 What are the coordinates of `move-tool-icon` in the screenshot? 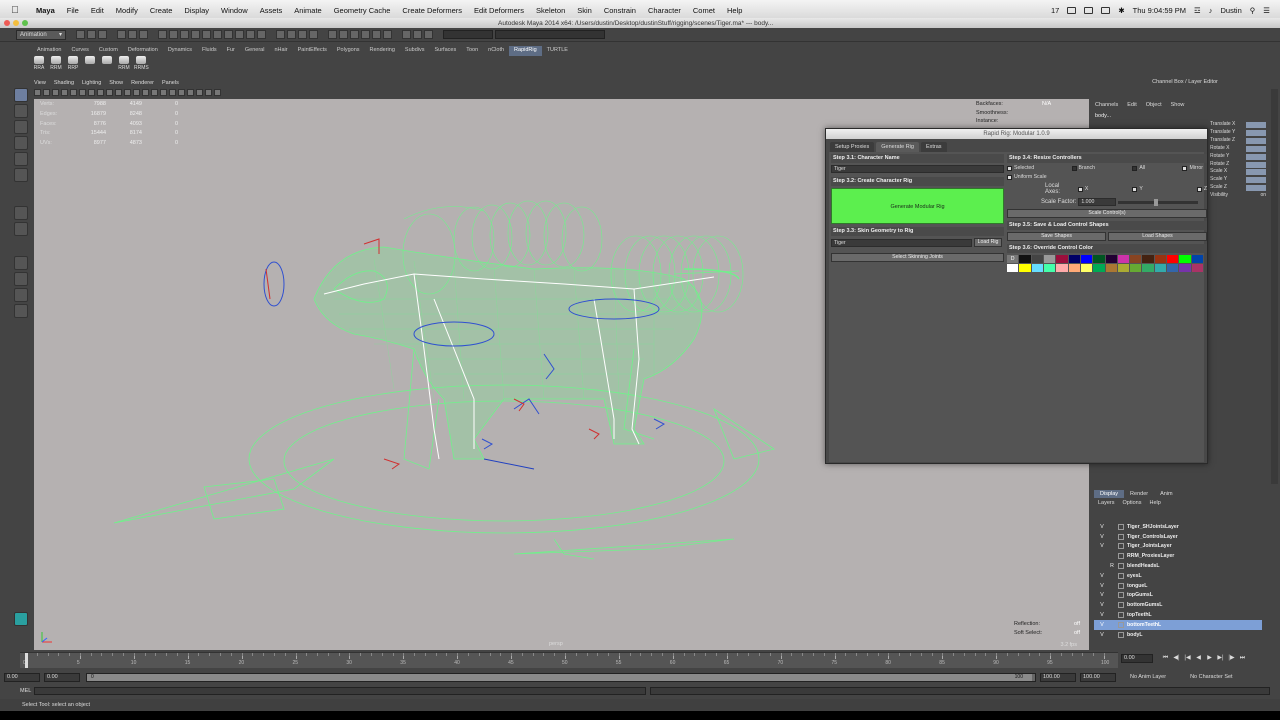 It's located at (21, 143).